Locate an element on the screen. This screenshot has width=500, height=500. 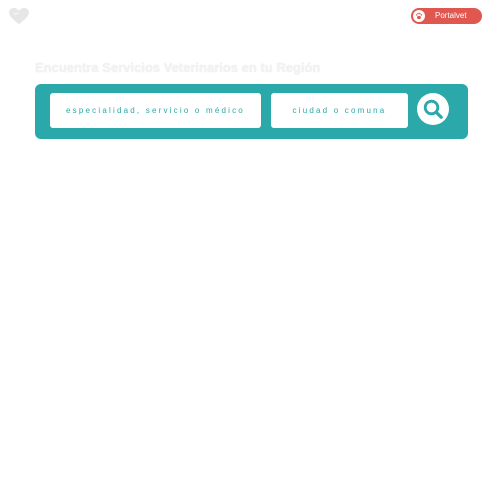
search-bar is located at coordinates (251, 111).